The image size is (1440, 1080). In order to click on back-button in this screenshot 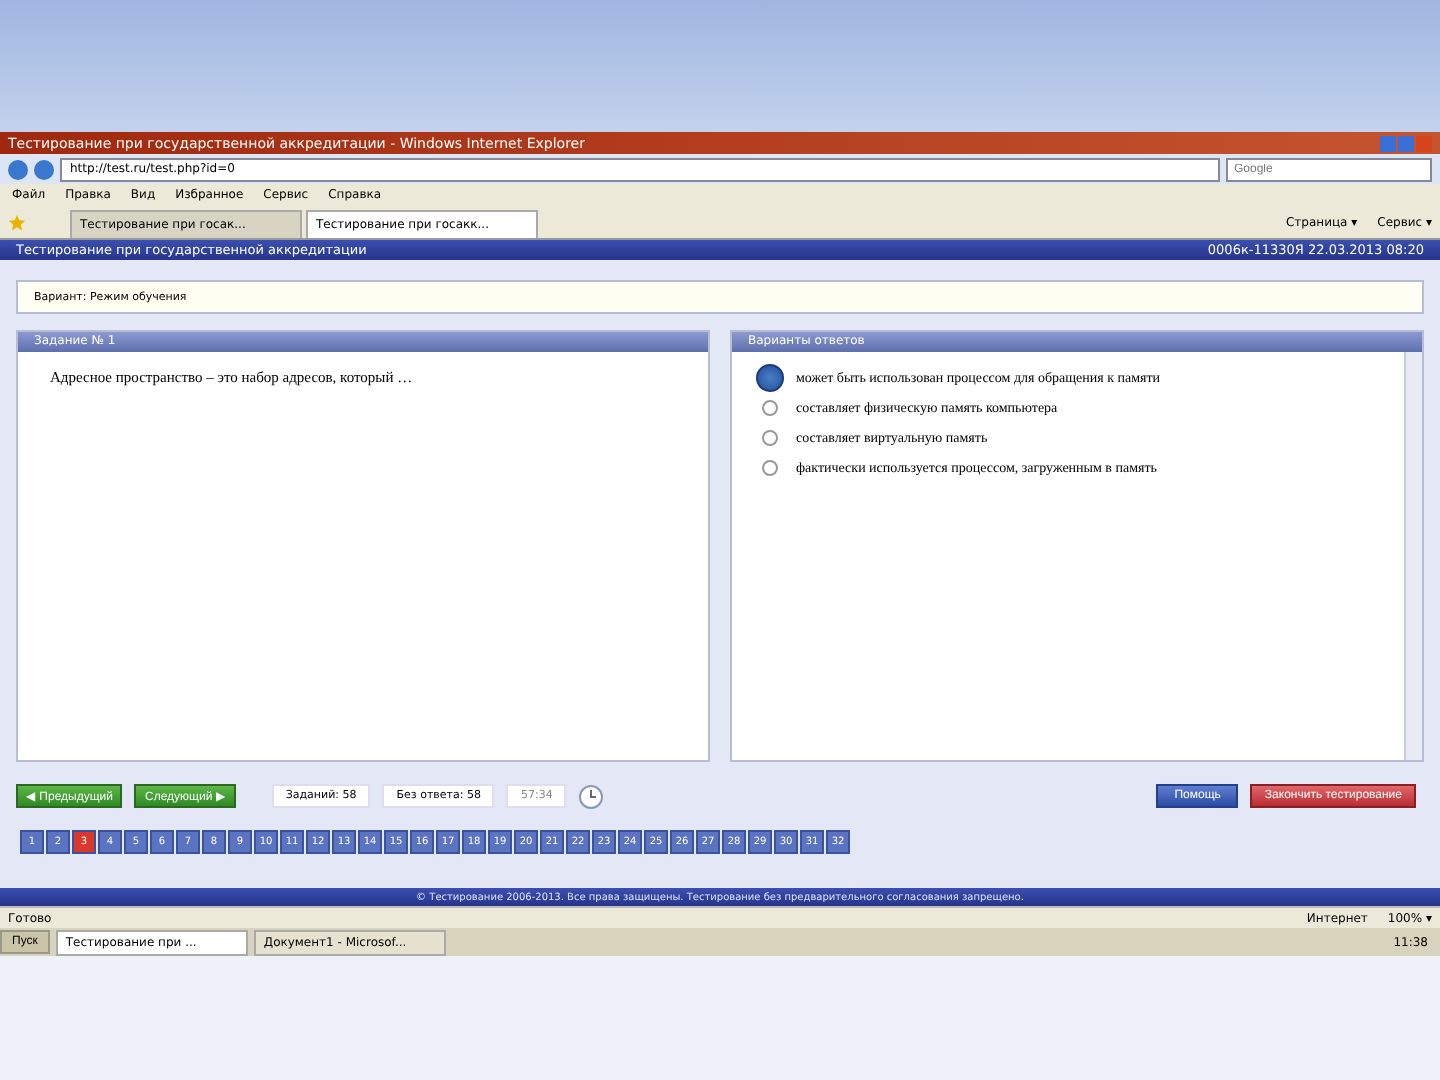, I will do `click(18, 169)`.